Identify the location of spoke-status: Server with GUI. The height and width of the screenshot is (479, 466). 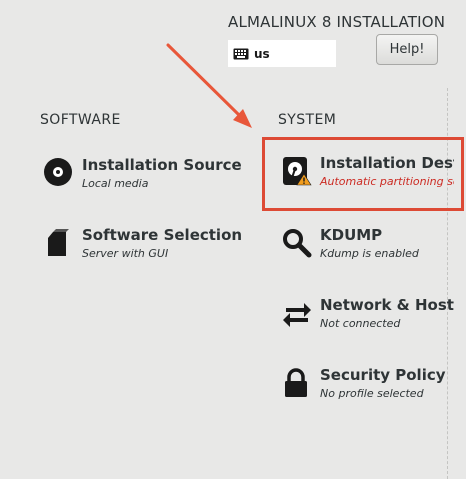
(125, 253).